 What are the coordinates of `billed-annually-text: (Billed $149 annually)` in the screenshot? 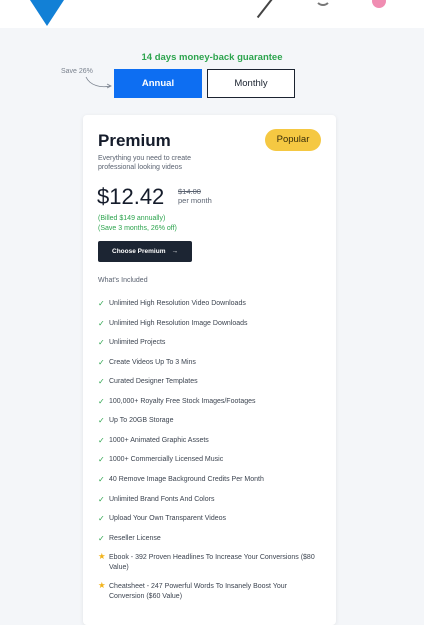 It's located at (132, 218).